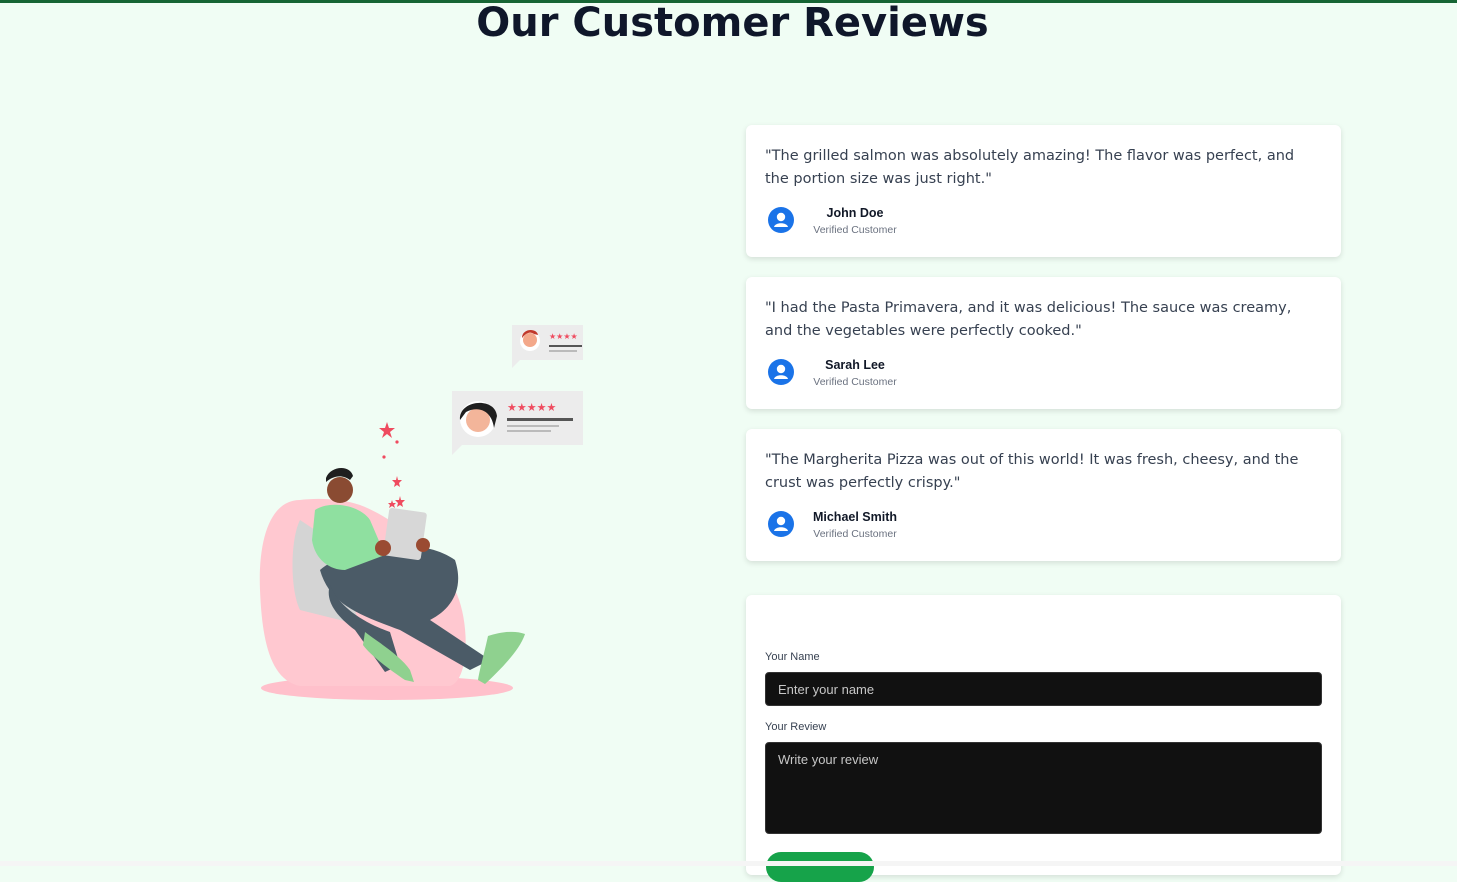 The height and width of the screenshot is (882, 1457). I want to click on reviewer-name: Sarah Lee, so click(855, 365).